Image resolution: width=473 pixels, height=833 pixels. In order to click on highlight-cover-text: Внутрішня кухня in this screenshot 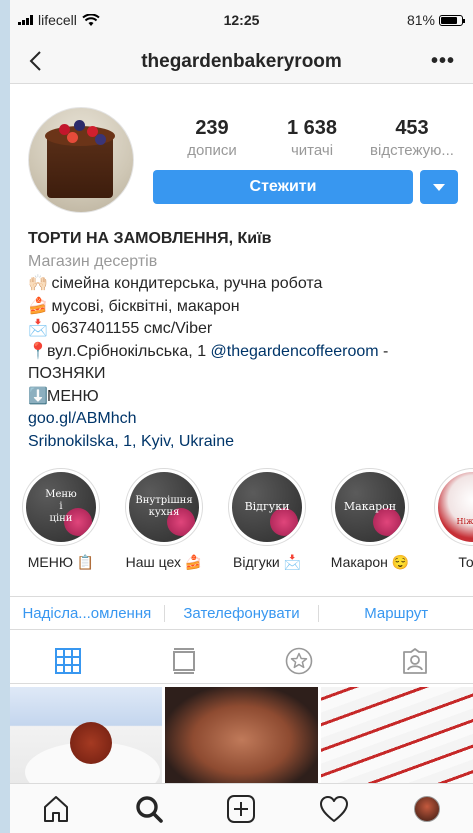, I will do `click(164, 506)`.